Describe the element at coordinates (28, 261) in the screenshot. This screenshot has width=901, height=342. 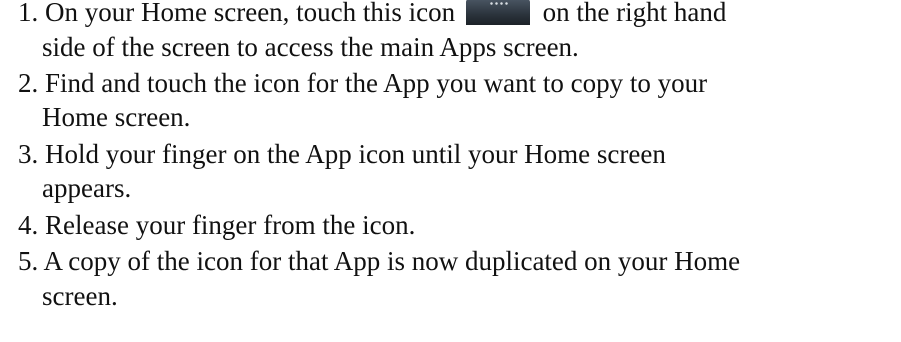
I see `step-number: 5.` at that location.